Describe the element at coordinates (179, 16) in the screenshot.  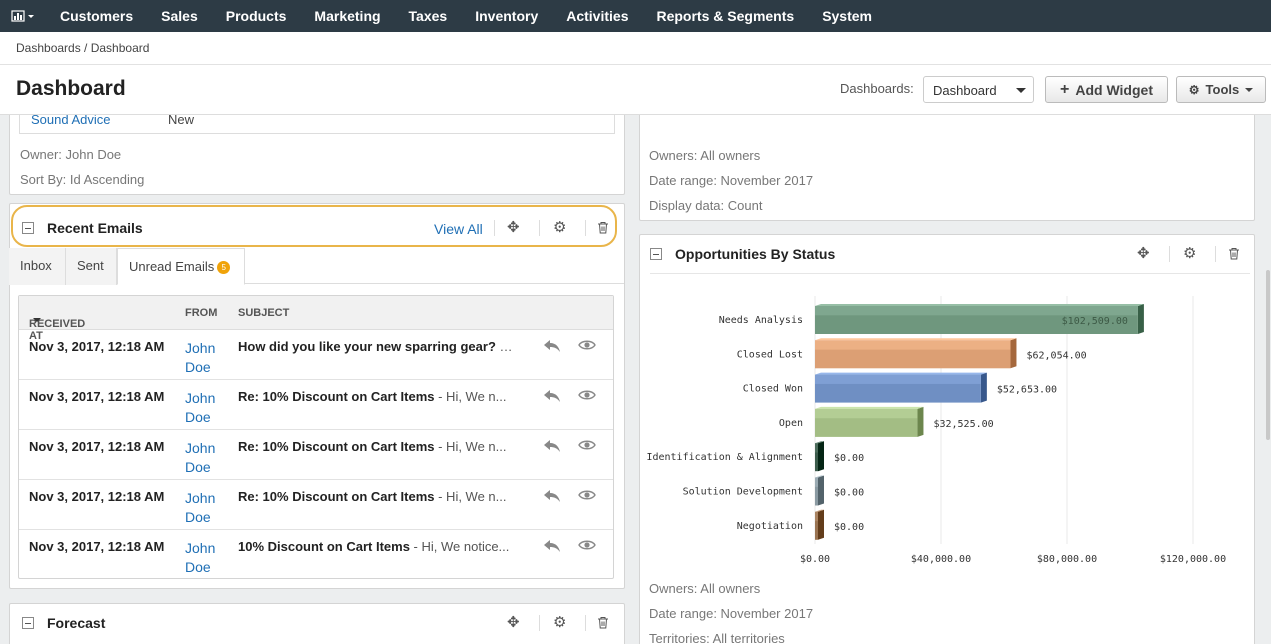
I see `nav-sales: Sales` at that location.